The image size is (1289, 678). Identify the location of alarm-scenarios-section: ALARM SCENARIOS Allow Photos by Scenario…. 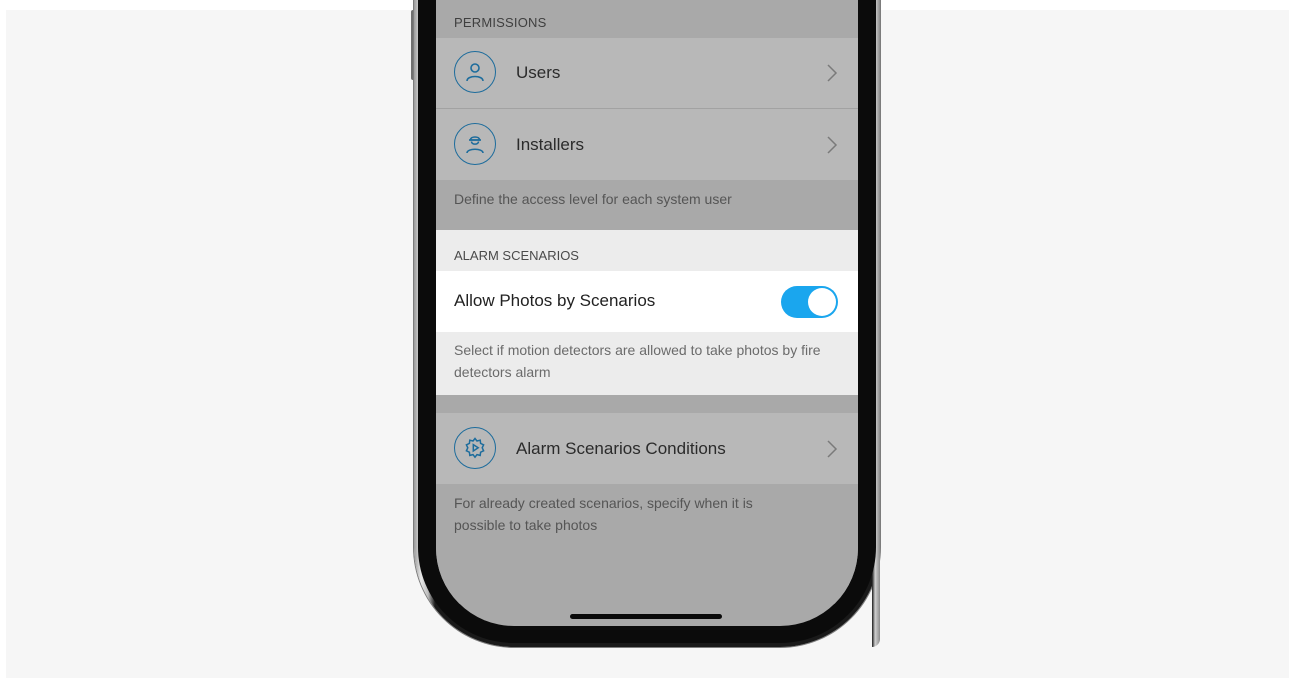
(647, 312).